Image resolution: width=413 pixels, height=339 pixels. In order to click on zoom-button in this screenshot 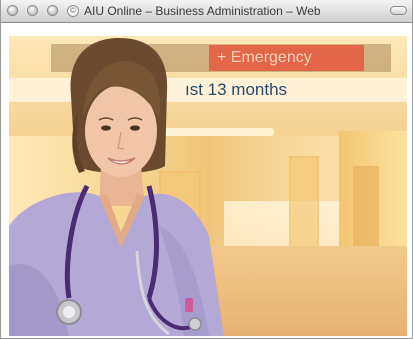, I will do `click(52, 10)`.